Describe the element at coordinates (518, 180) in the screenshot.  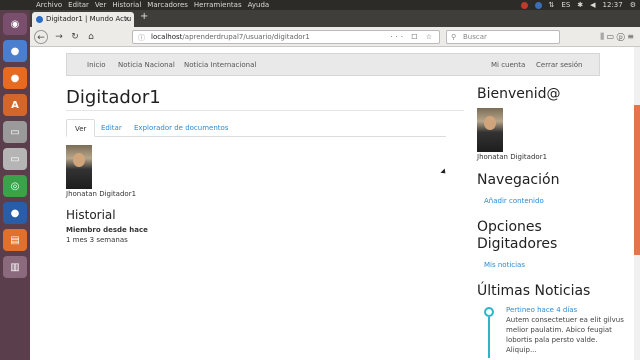
I see `navigation-heading: Navegación` at that location.